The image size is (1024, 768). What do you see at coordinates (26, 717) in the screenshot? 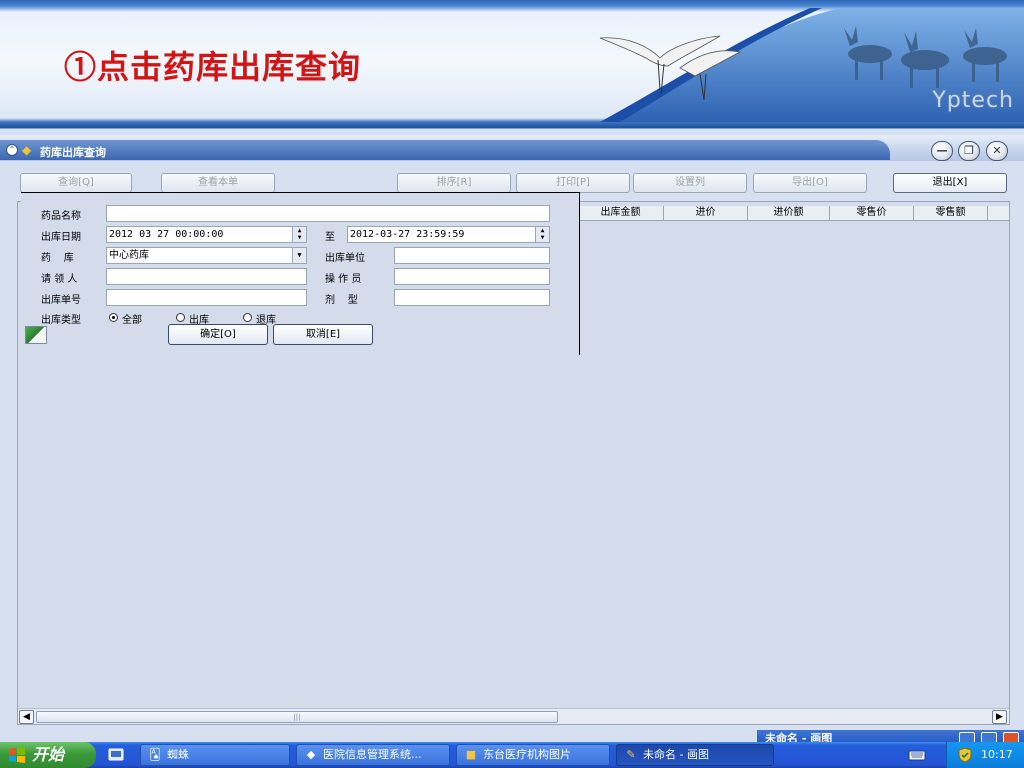
I see `scroll-left-icon: ◀` at bounding box center [26, 717].